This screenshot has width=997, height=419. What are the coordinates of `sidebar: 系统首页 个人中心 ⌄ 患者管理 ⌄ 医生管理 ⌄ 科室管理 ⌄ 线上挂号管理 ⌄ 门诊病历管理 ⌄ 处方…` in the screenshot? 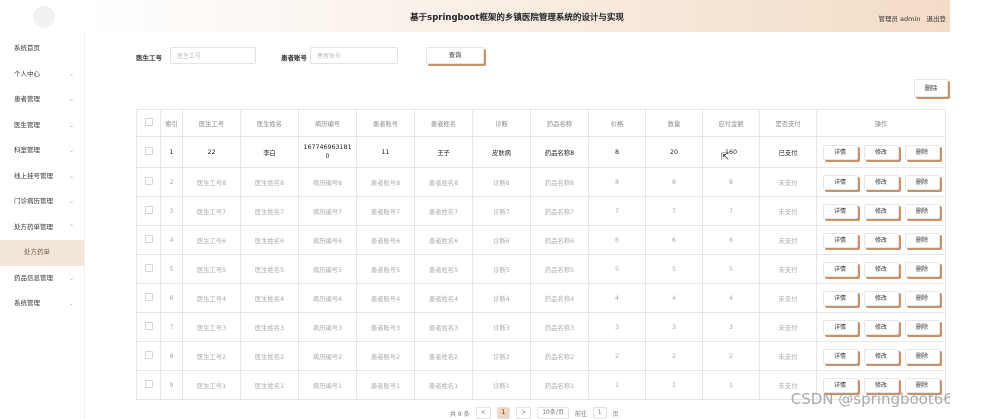 It's located at (42, 209).